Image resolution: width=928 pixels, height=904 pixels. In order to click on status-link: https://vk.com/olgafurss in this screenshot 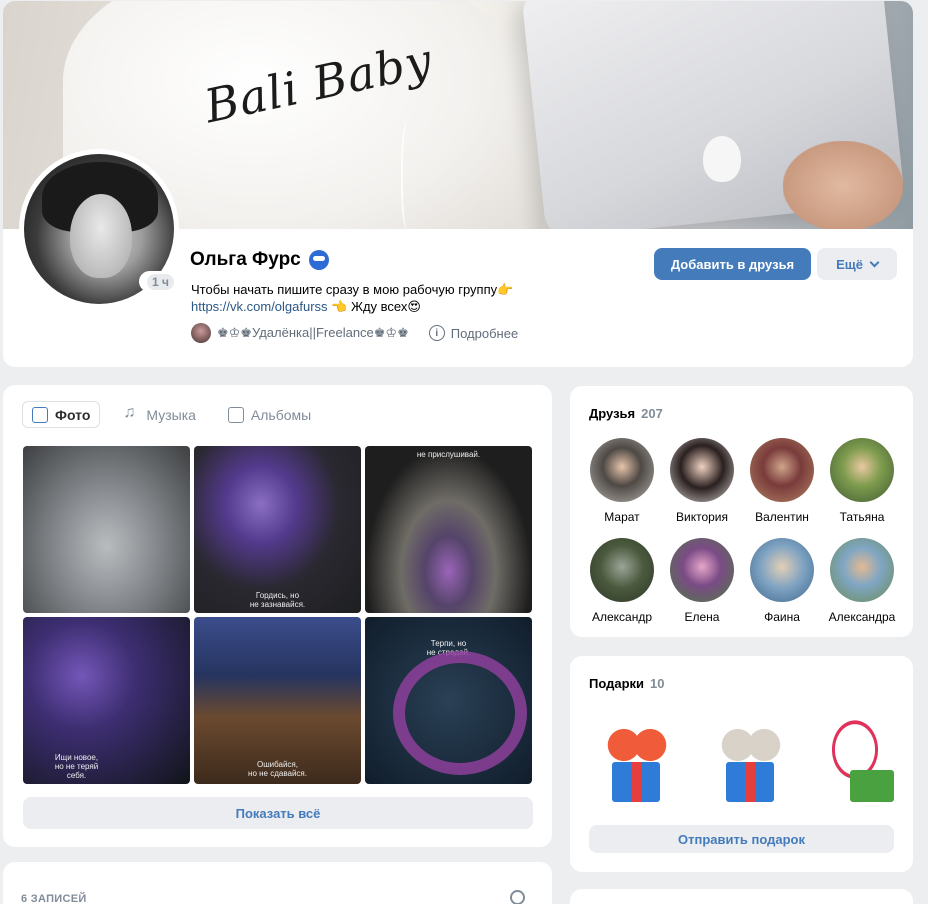, I will do `click(259, 306)`.